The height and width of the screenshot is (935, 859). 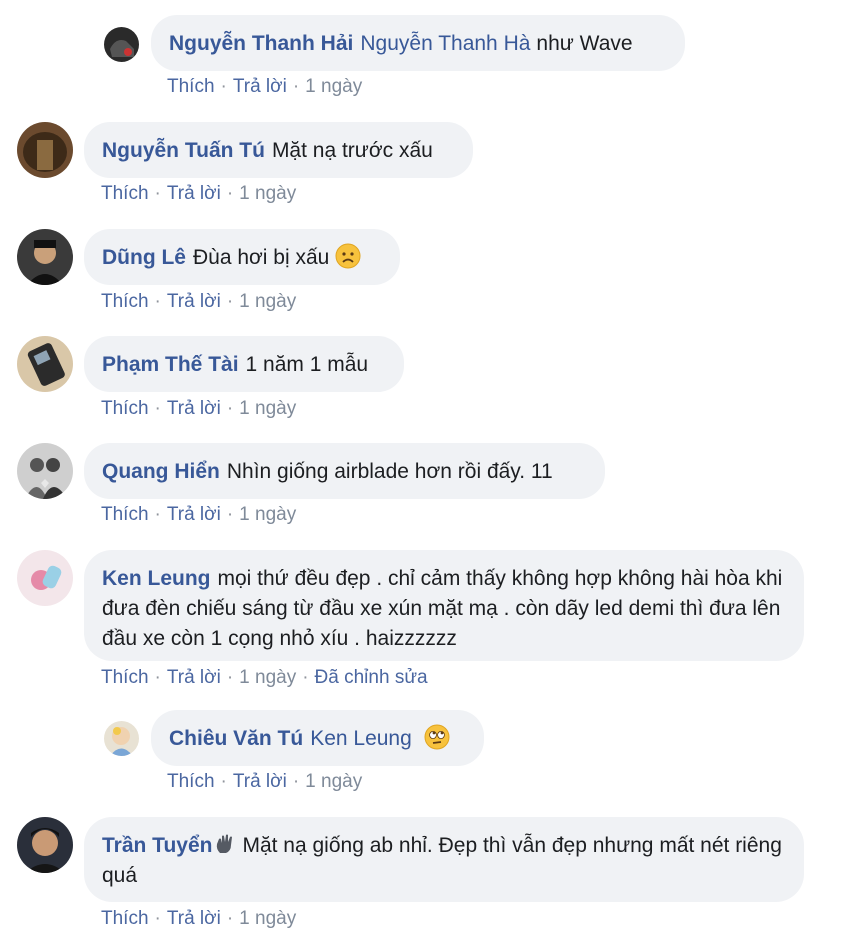 I want to click on comment-text: Đùa hơi bị xấu, so click(x=261, y=257).